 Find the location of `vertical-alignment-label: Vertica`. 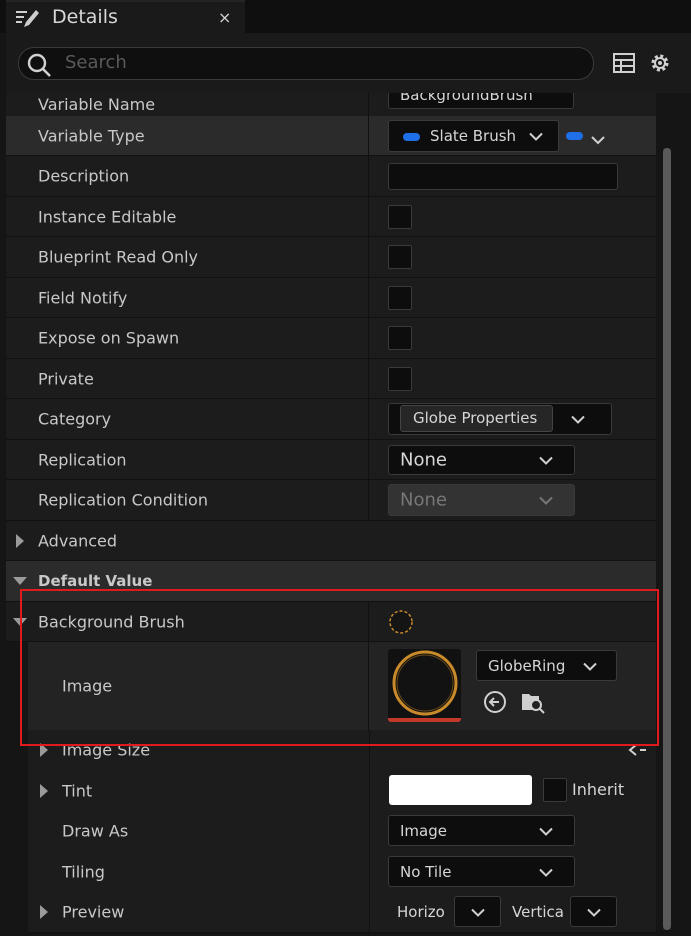

vertical-alignment-label: Vertica is located at coordinates (538, 912).